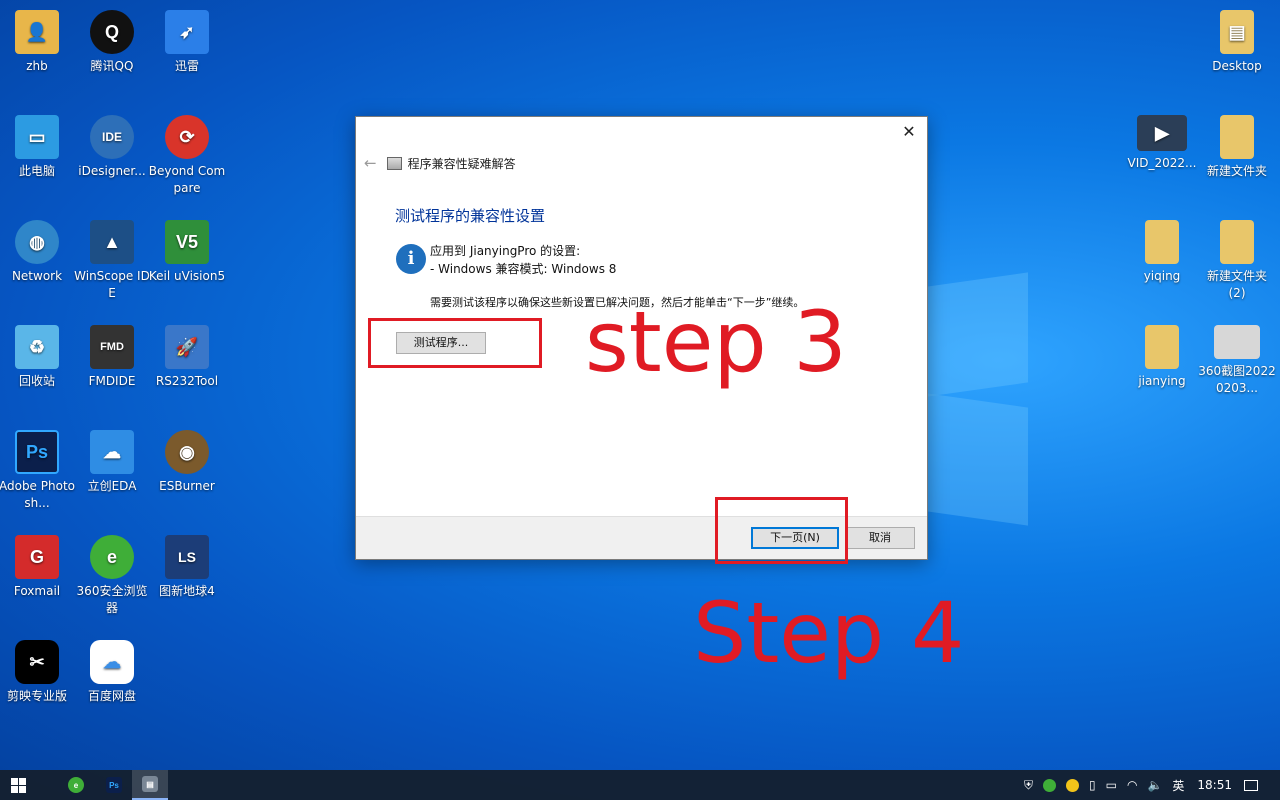 The height and width of the screenshot is (800, 1280). I want to click on cloud-eda-icon: ☁, so click(112, 452).